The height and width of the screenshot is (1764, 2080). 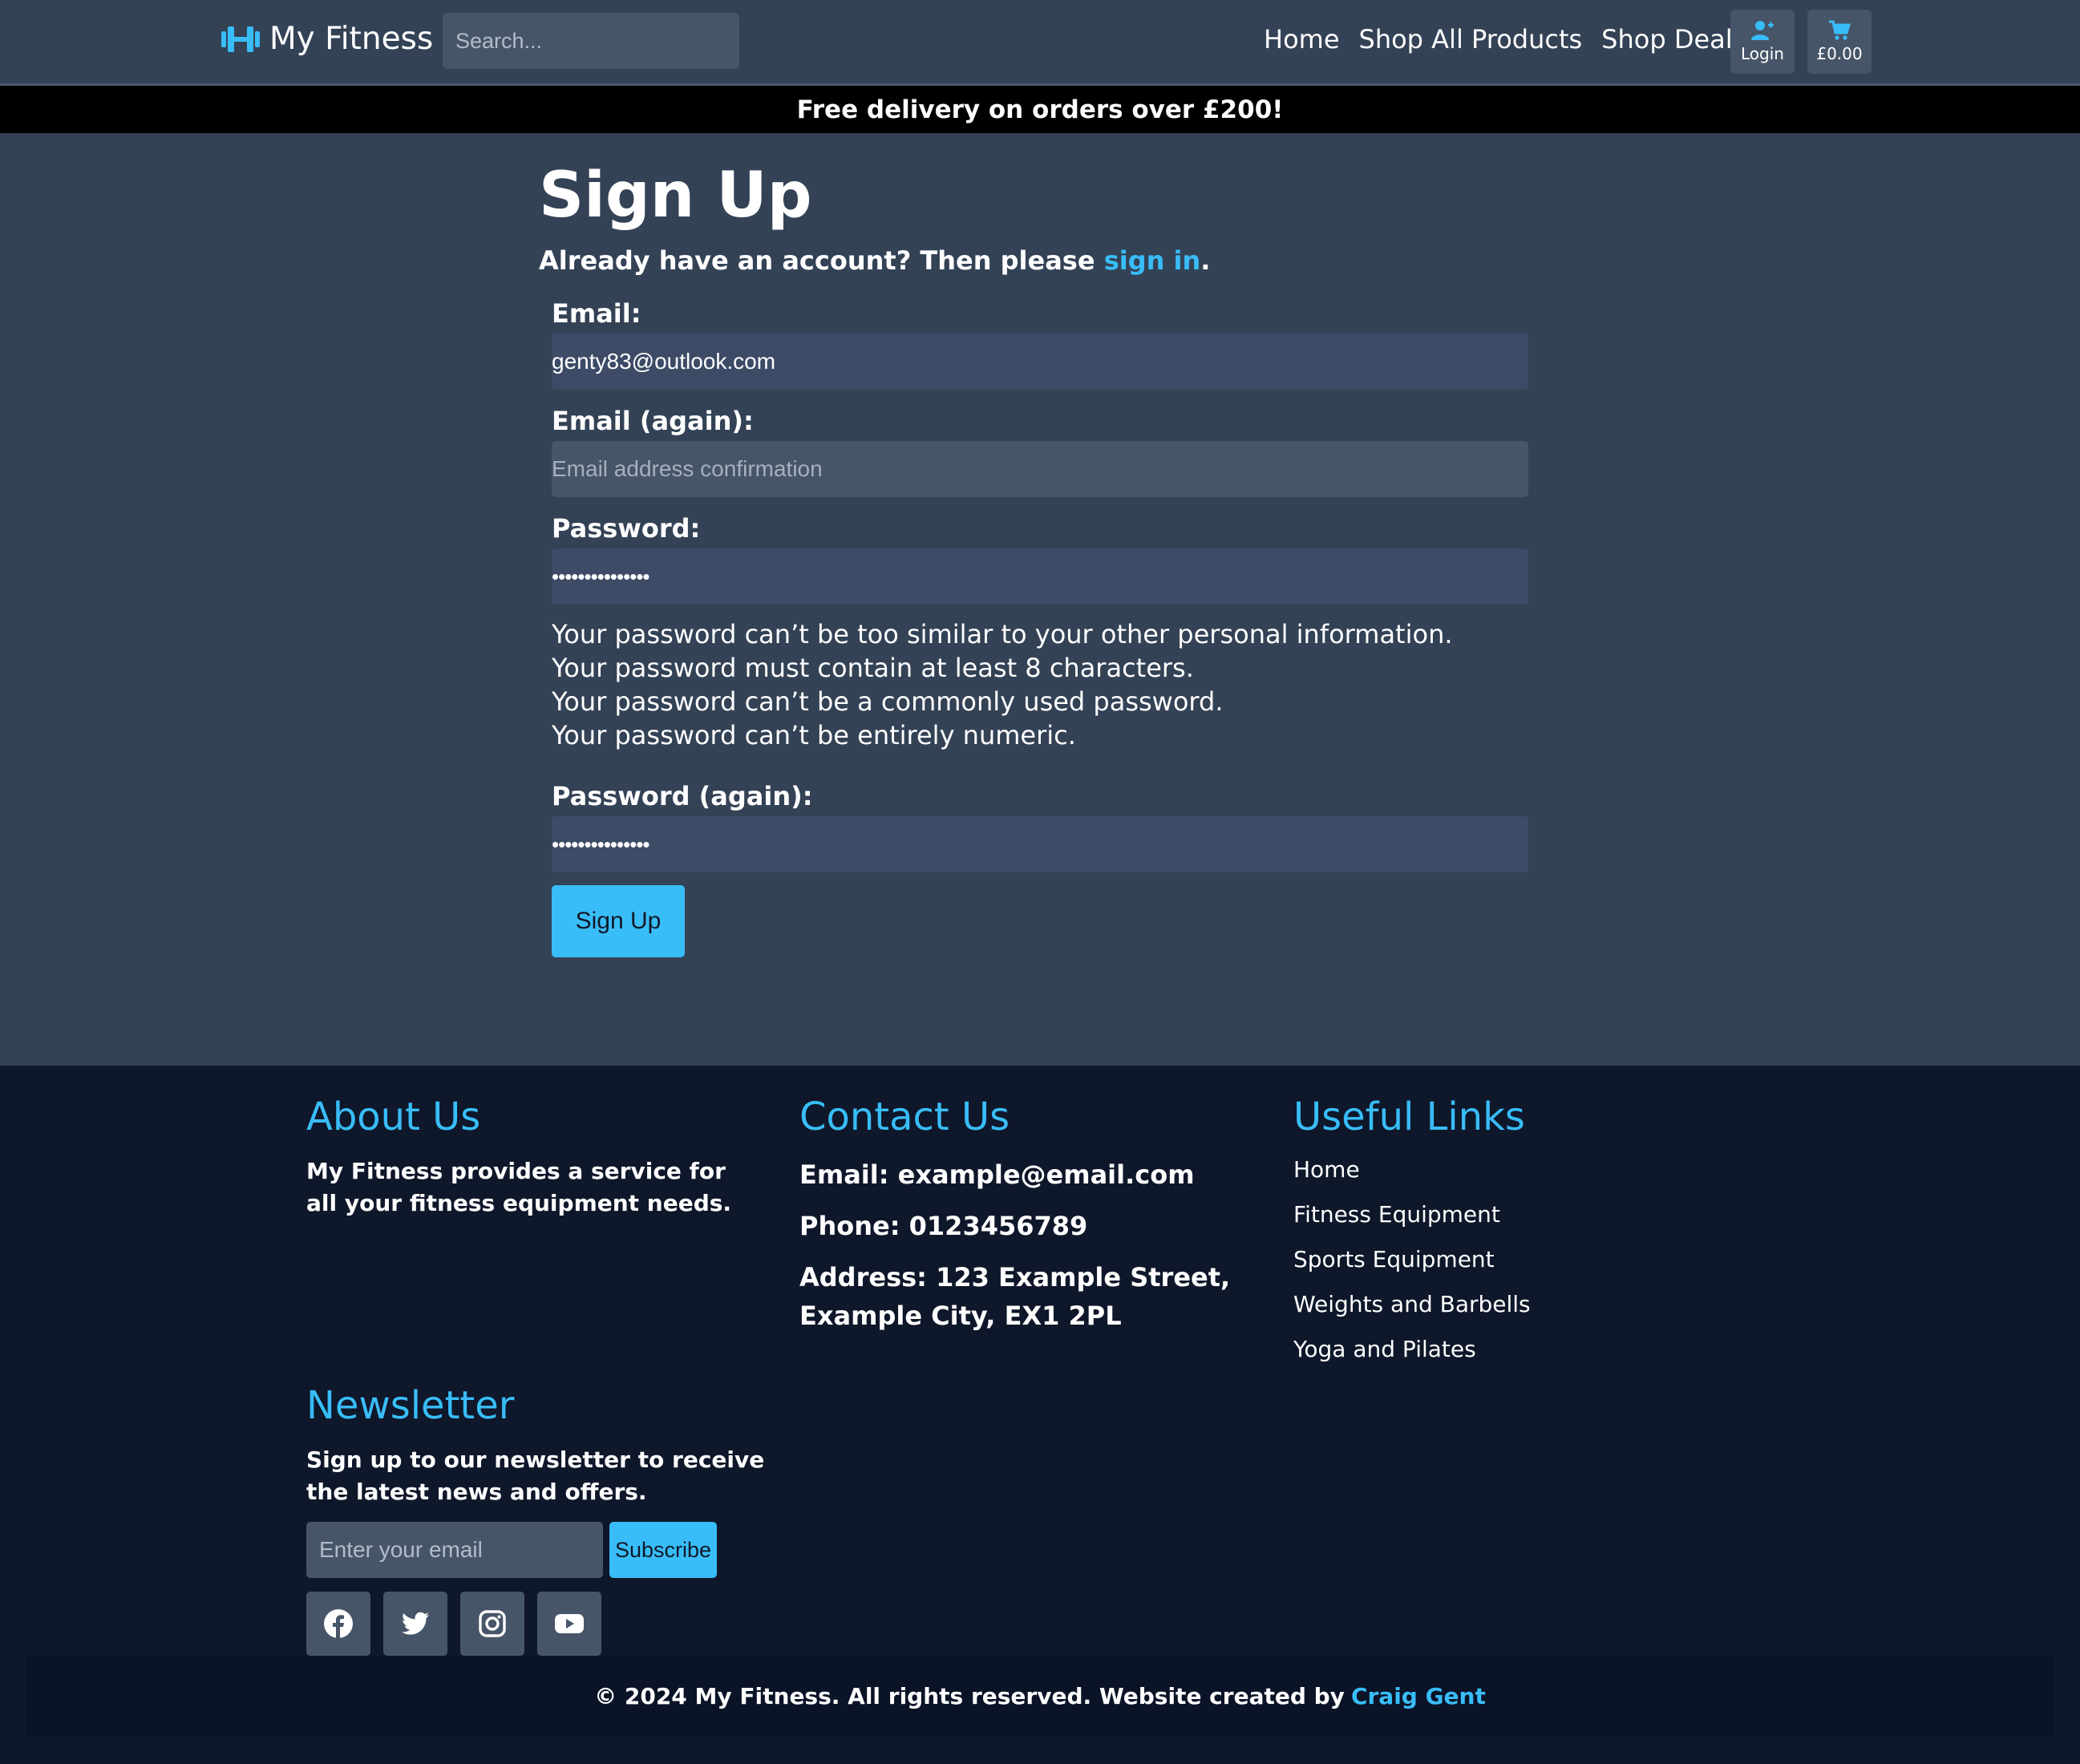 I want to click on twitter-link, so click(x=415, y=1624).